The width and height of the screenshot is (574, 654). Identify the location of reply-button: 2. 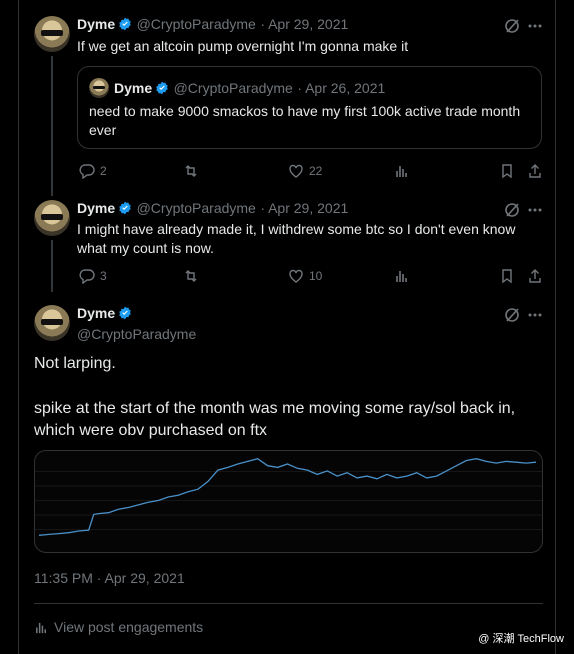
(93, 171).